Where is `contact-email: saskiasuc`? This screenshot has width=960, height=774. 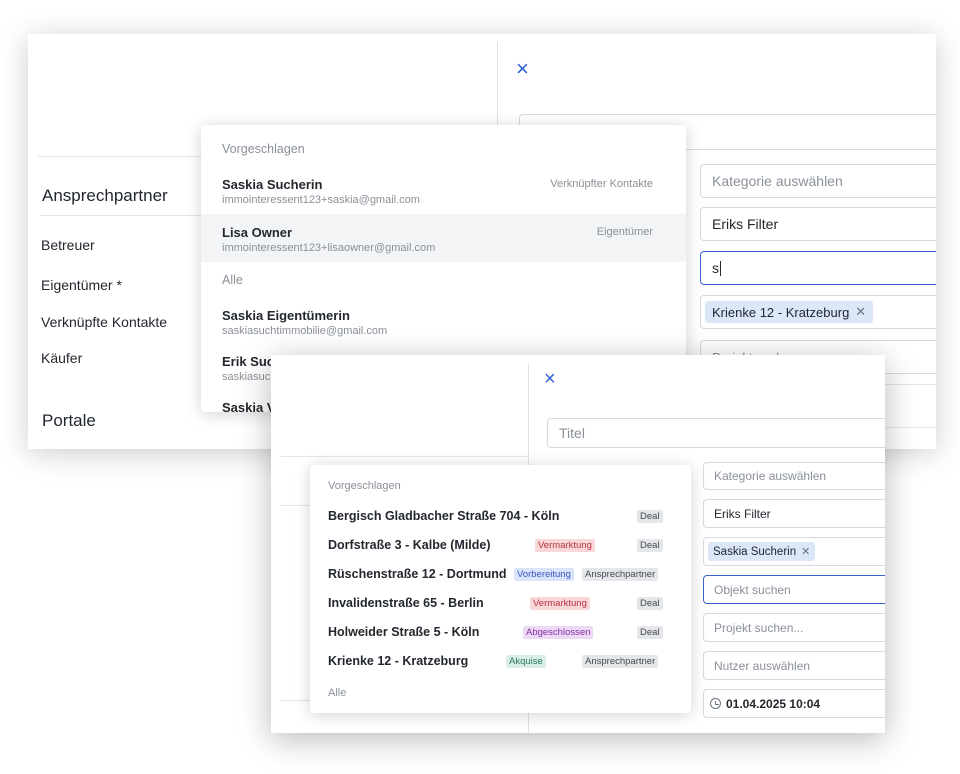 contact-email: saskiasuc is located at coordinates (246, 377).